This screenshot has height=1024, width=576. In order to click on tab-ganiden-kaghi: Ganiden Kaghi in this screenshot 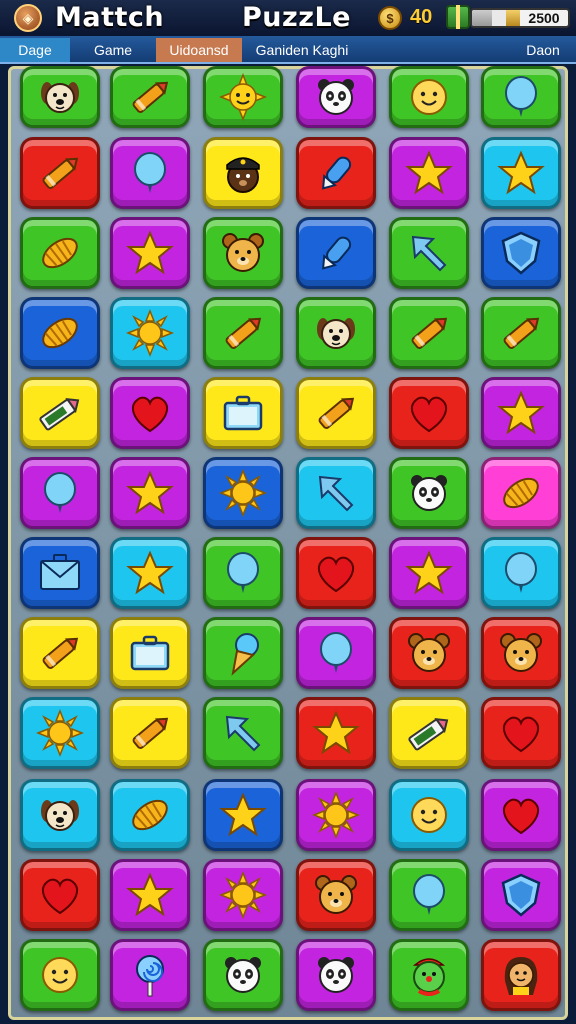, I will do `click(302, 50)`.